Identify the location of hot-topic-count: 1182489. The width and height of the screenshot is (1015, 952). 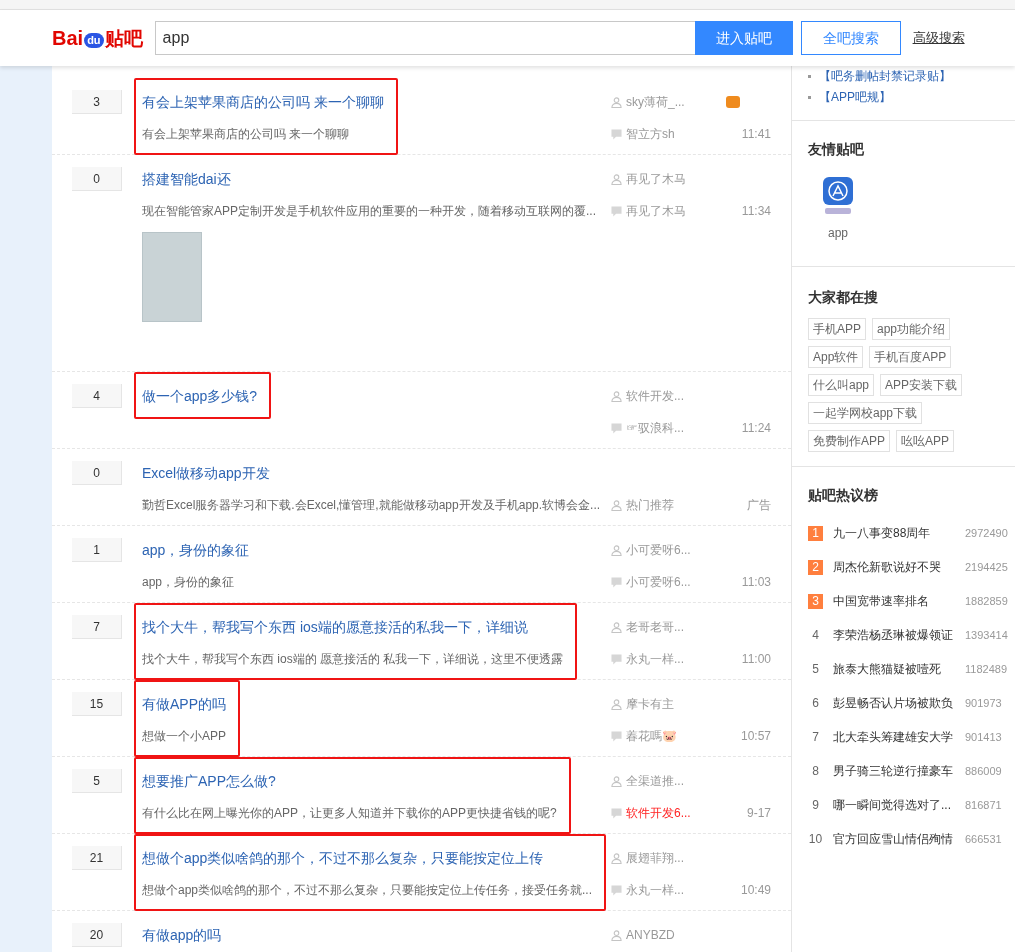
(986, 669).